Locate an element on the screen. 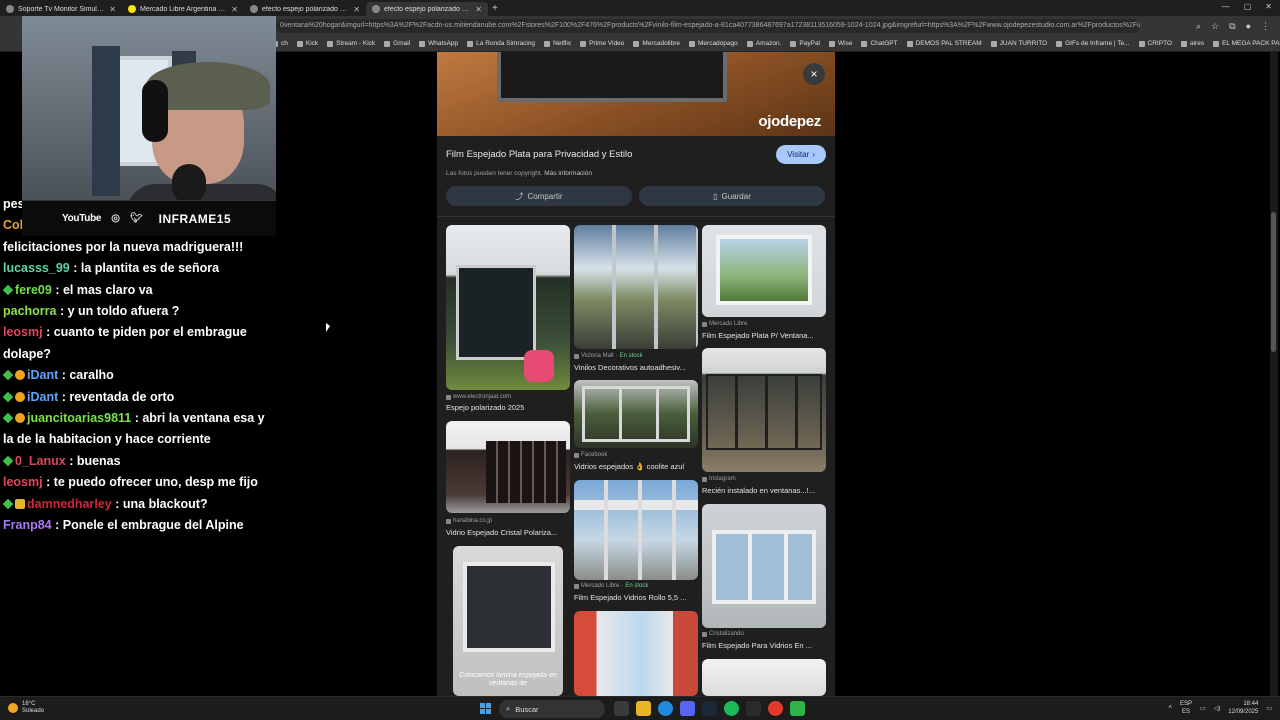  result-title: Vidrios espejados 👌 coolite azul is located at coordinates (636, 466).